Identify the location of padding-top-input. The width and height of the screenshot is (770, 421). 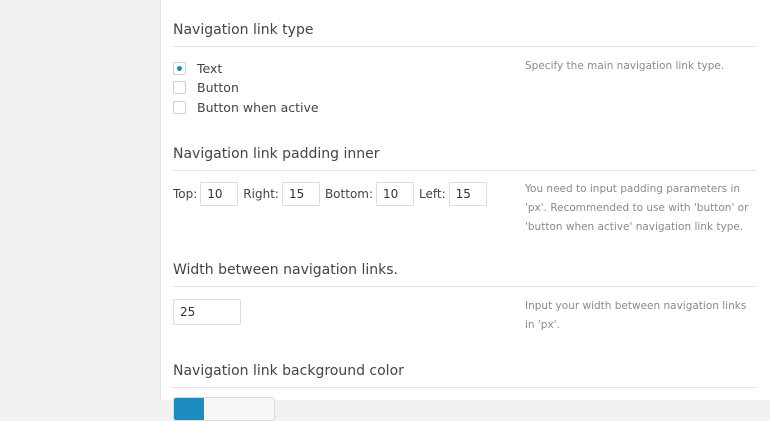
(219, 194).